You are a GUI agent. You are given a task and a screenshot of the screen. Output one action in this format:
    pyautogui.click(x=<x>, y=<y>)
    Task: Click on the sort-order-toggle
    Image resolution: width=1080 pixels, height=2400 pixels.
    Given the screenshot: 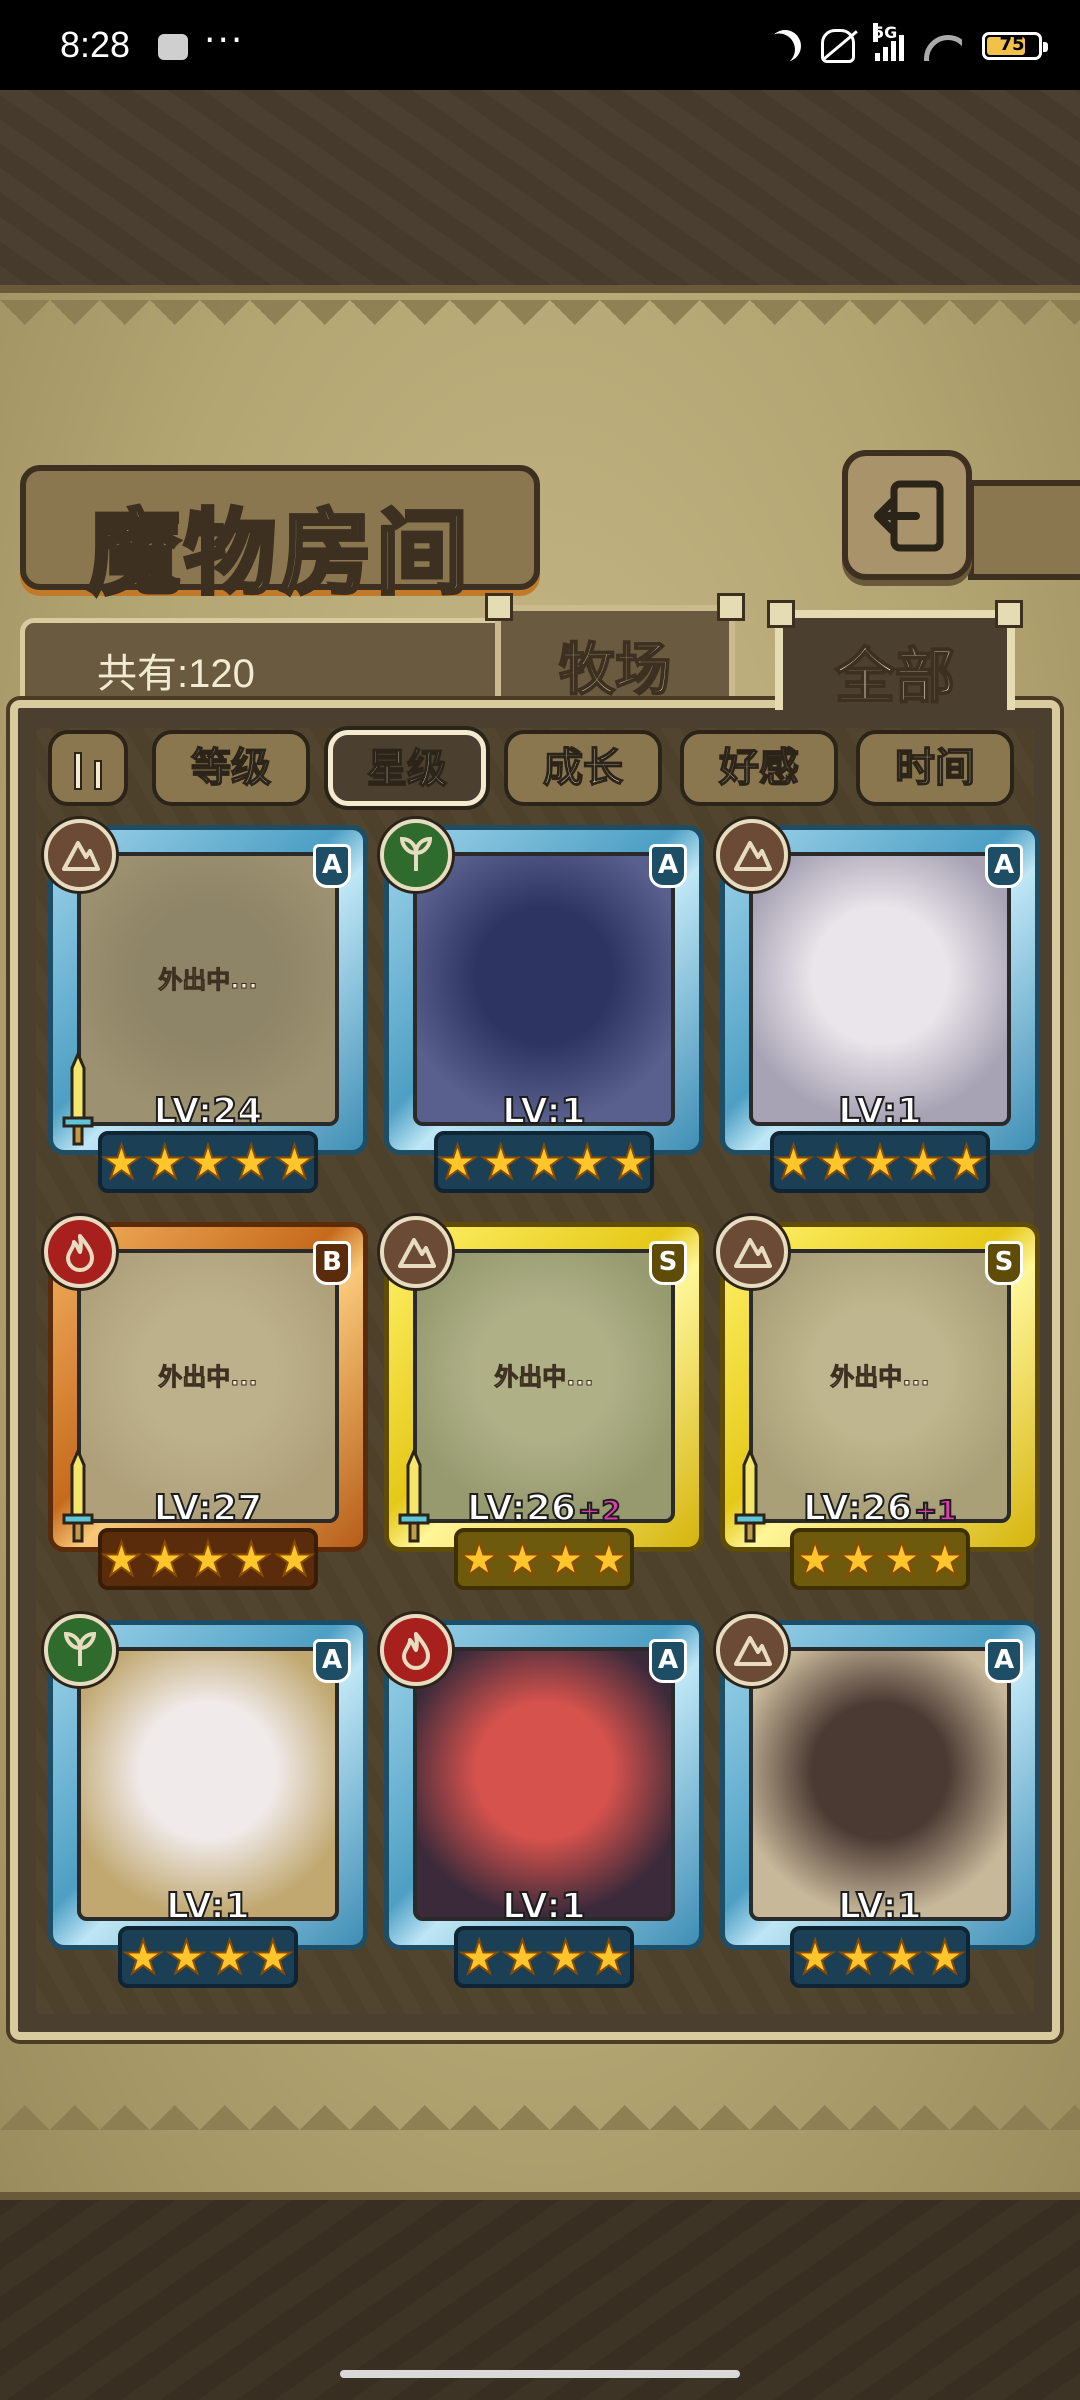 What is the action you would take?
    pyautogui.click(x=88, y=768)
    